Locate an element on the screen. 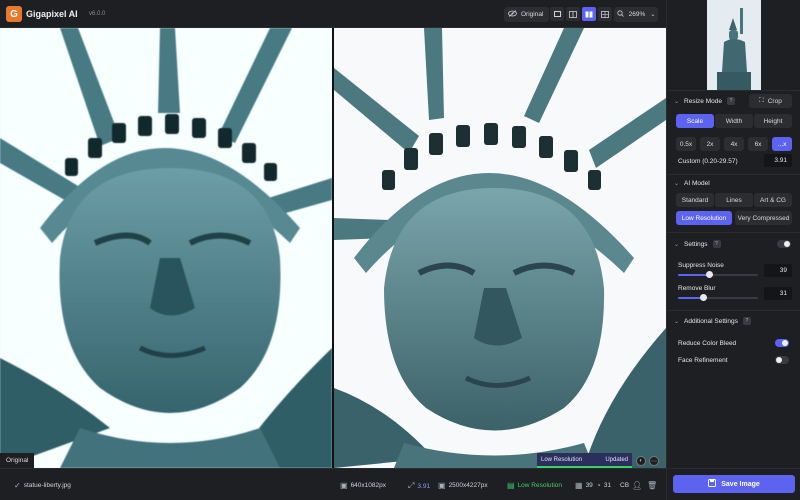 The image size is (800, 500). model-standard-button: Standard is located at coordinates (695, 200).